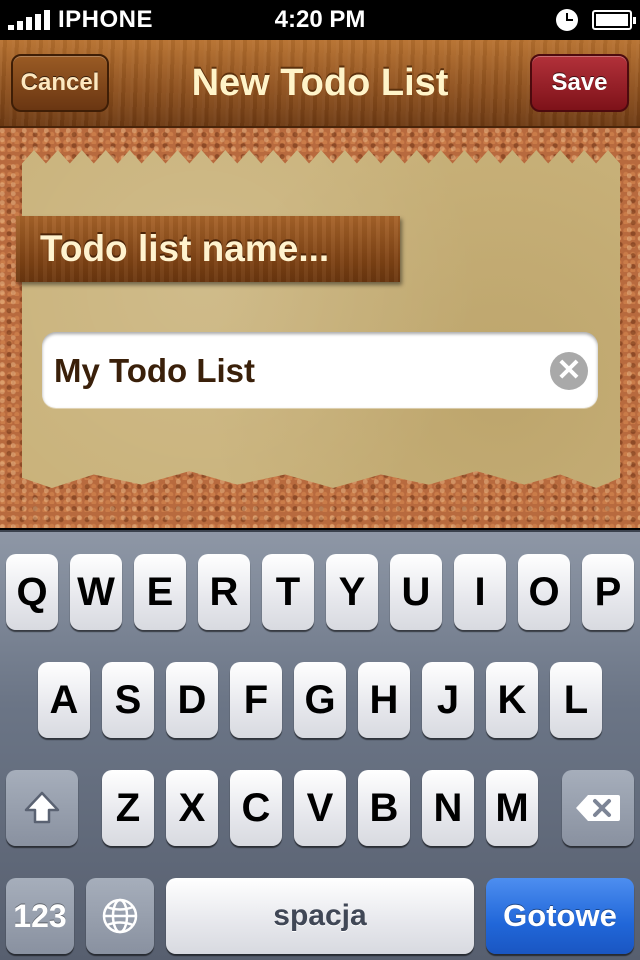 The width and height of the screenshot is (640, 960). I want to click on key-e: E, so click(160, 592).